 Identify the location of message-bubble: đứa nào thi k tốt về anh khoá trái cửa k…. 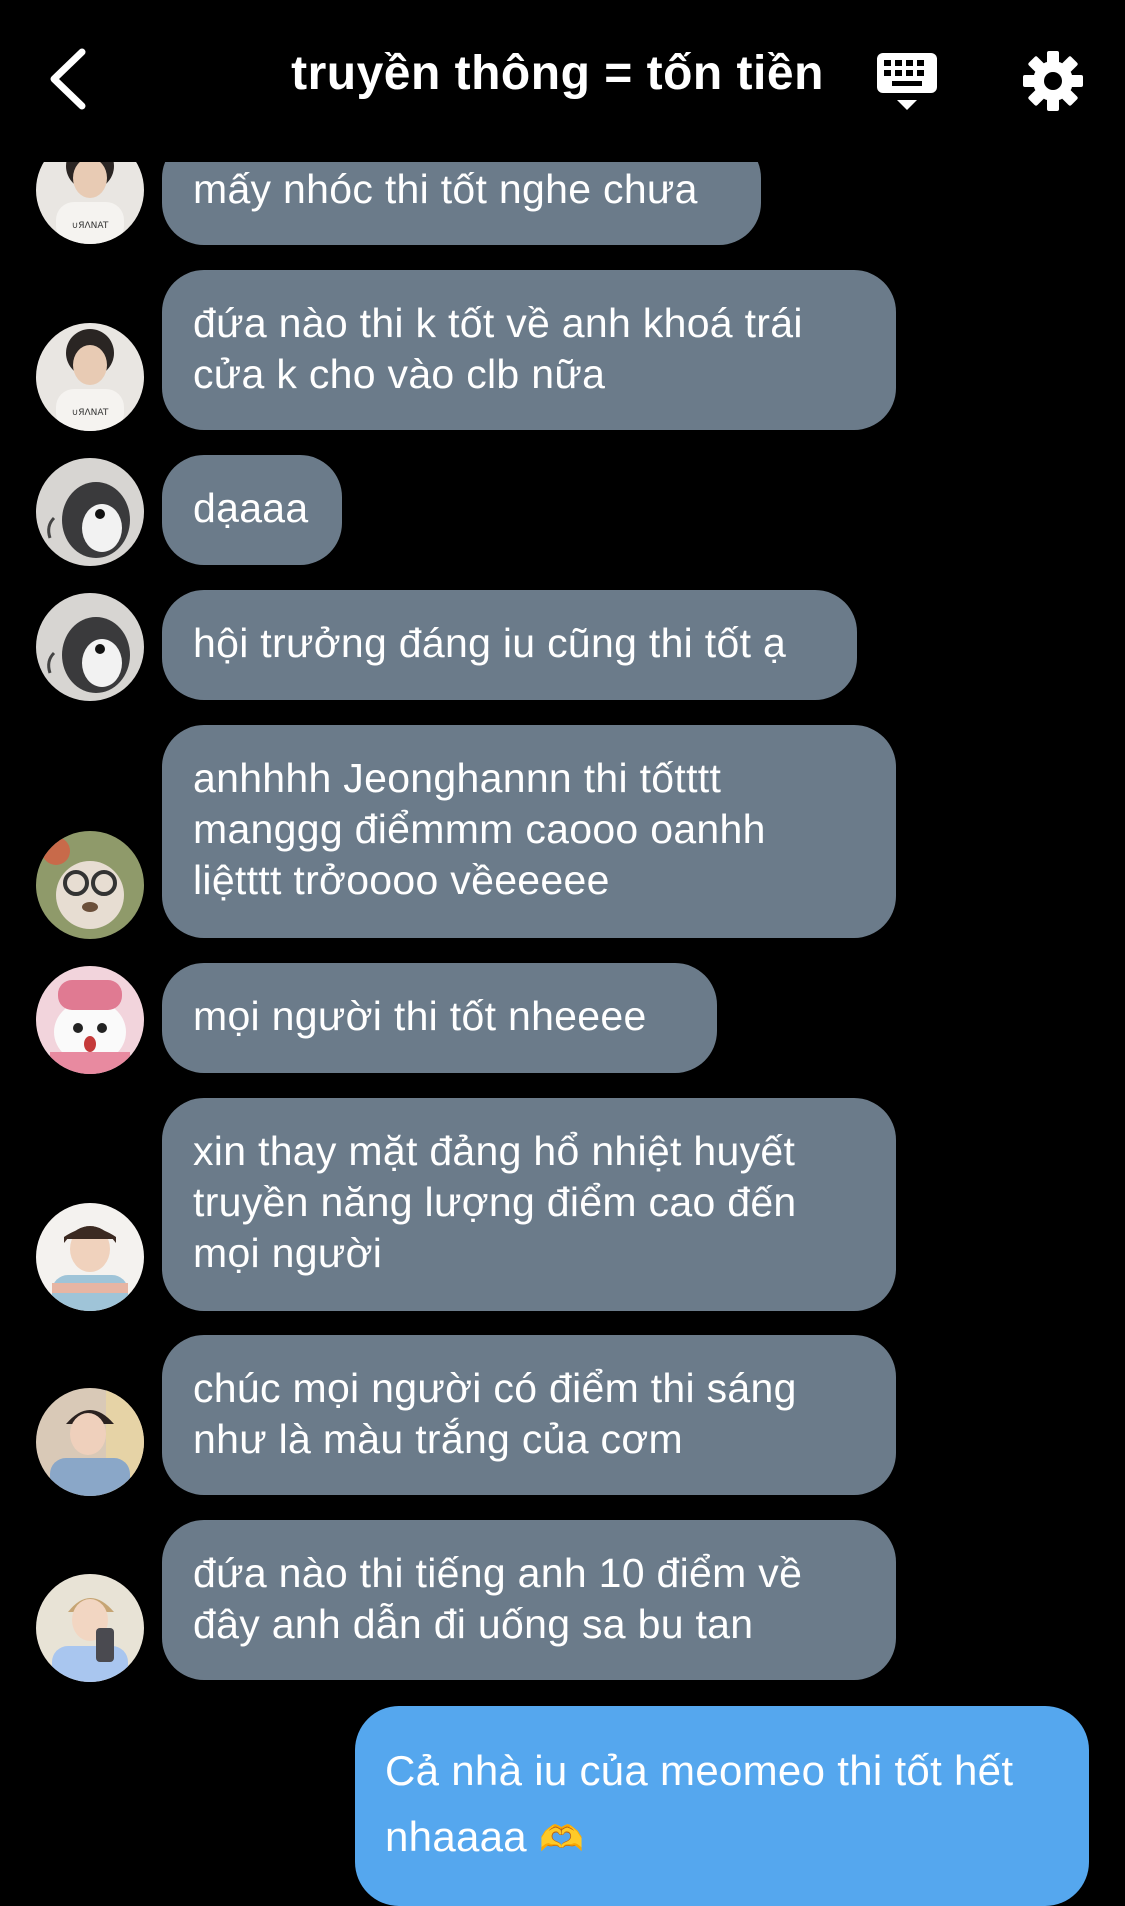
(529, 350).